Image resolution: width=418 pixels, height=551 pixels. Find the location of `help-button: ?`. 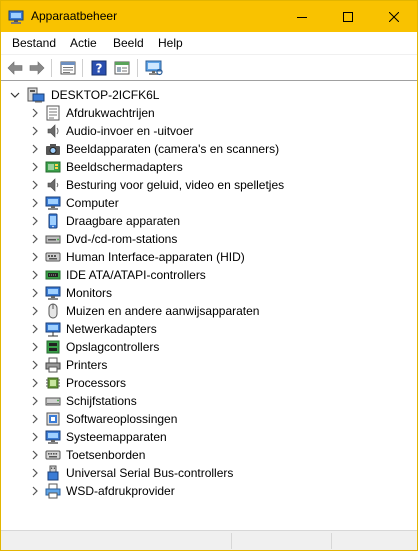

help-button: ? is located at coordinates (99, 68).